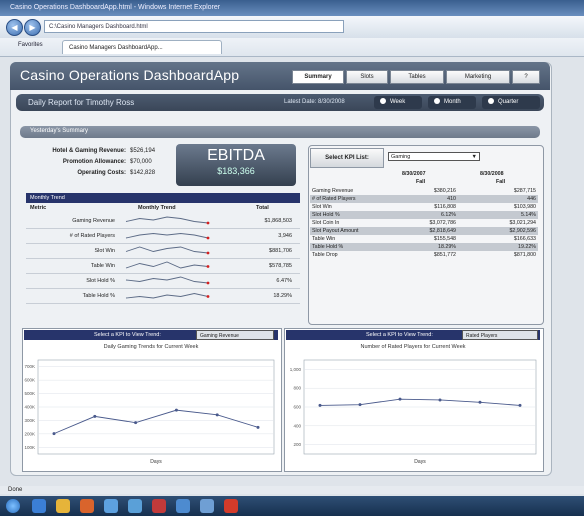 The image size is (584, 516). I want to click on ie-taskbar-icon, so click(39, 506).